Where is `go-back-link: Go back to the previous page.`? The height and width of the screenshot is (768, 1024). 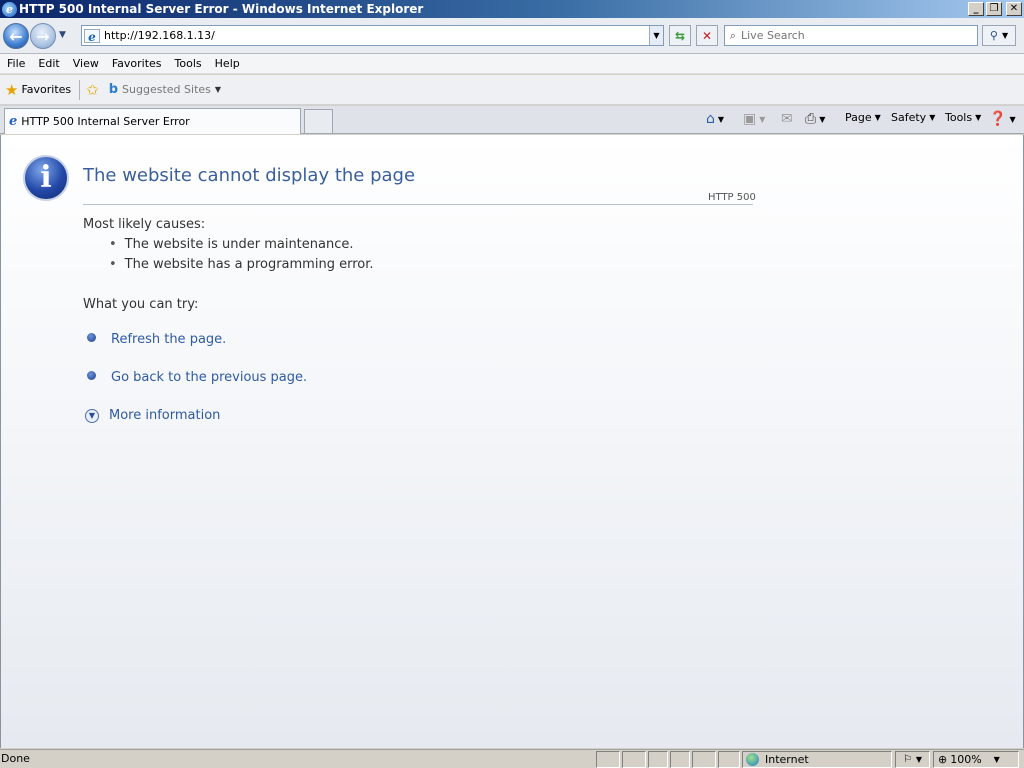 go-back-link: Go back to the previous page. is located at coordinates (197, 377).